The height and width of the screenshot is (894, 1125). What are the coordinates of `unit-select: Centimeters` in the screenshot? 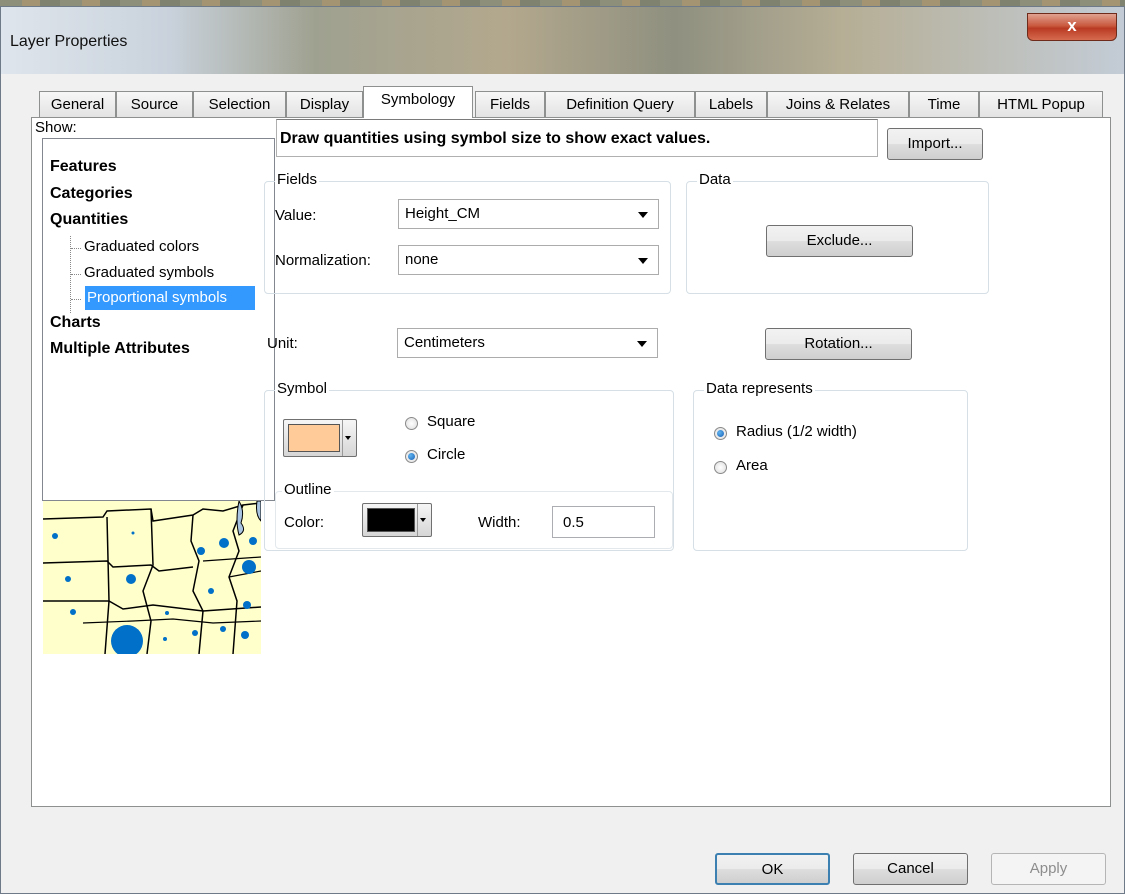 It's located at (527, 343).